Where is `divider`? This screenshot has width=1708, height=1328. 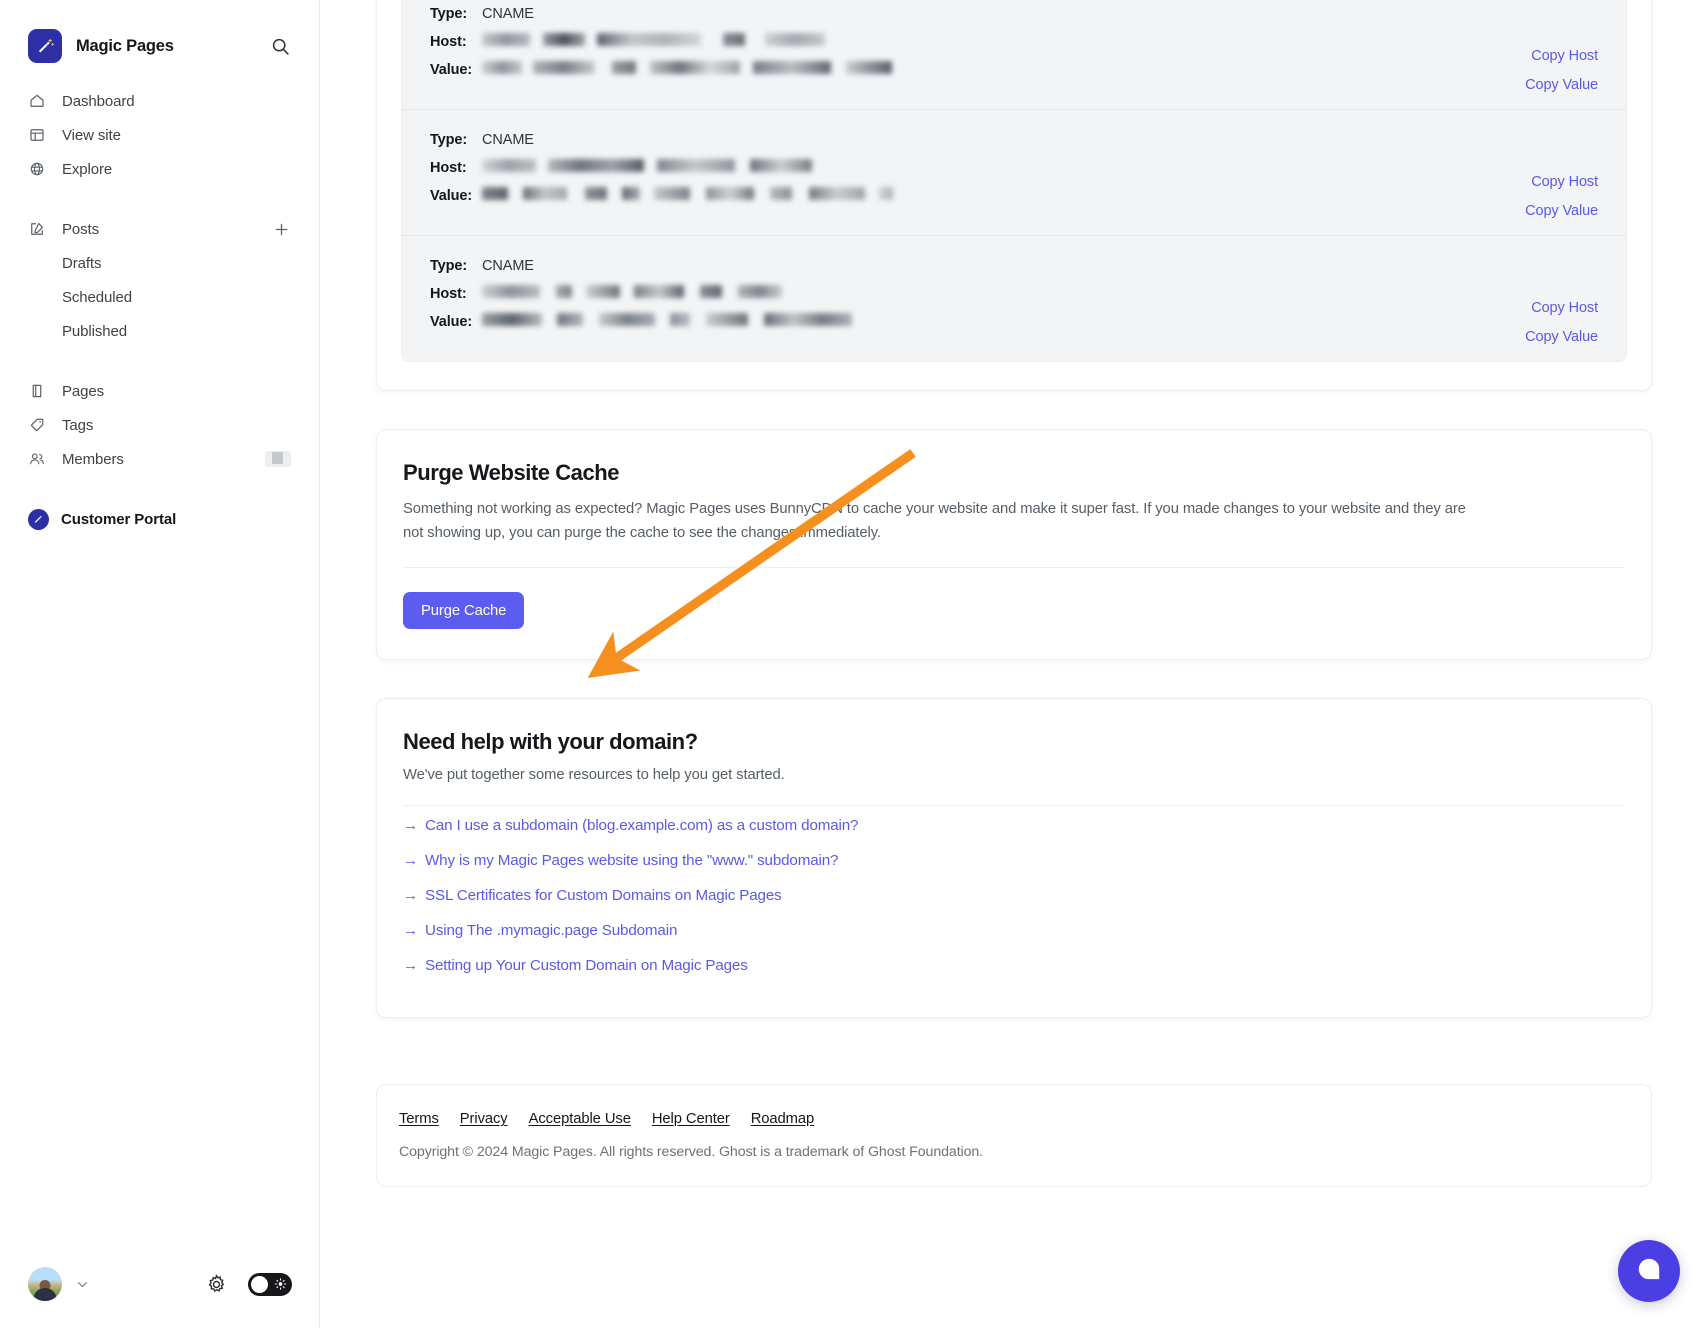 divider is located at coordinates (1014, 568).